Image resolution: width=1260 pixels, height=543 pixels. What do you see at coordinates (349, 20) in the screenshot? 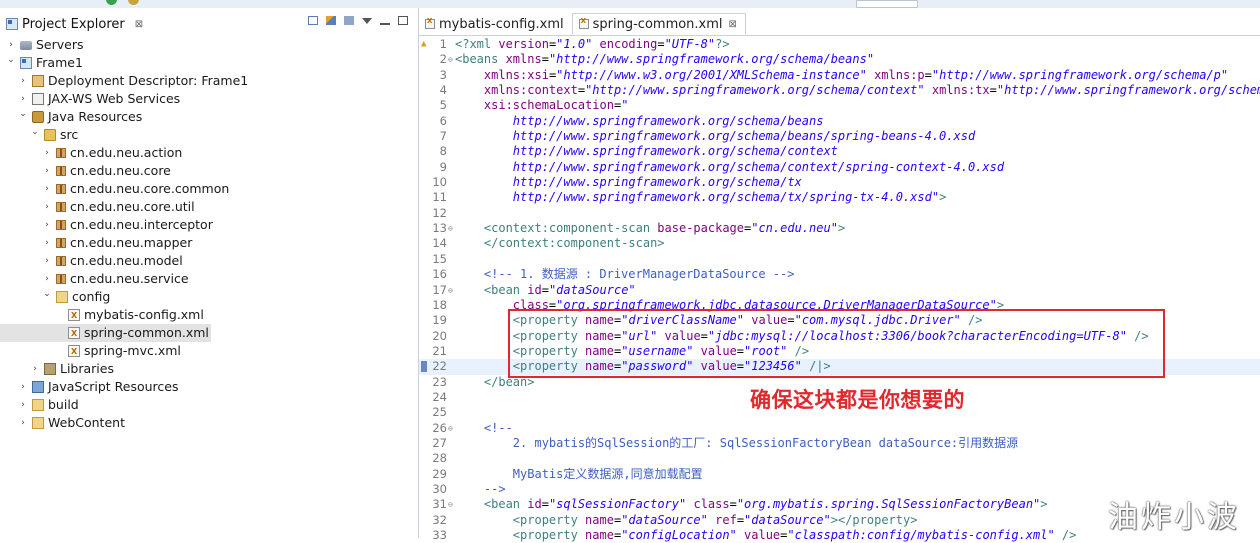
I see `filter-icon` at bounding box center [349, 20].